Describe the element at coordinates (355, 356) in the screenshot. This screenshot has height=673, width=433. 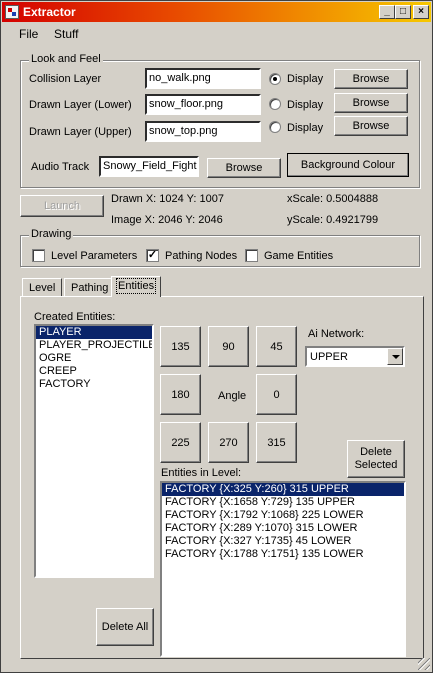
I see `ai-network-select: UPPER` at that location.